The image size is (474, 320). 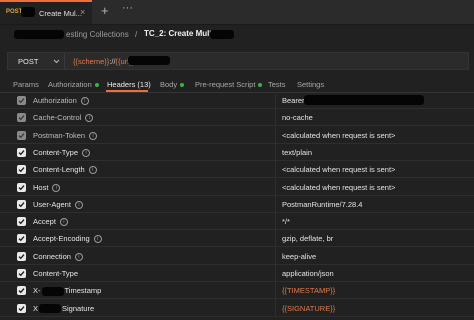 What do you see at coordinates (237, 222) in the screenshot?
I see `table-row: Accept i */*` at bounding box center [237, 222].